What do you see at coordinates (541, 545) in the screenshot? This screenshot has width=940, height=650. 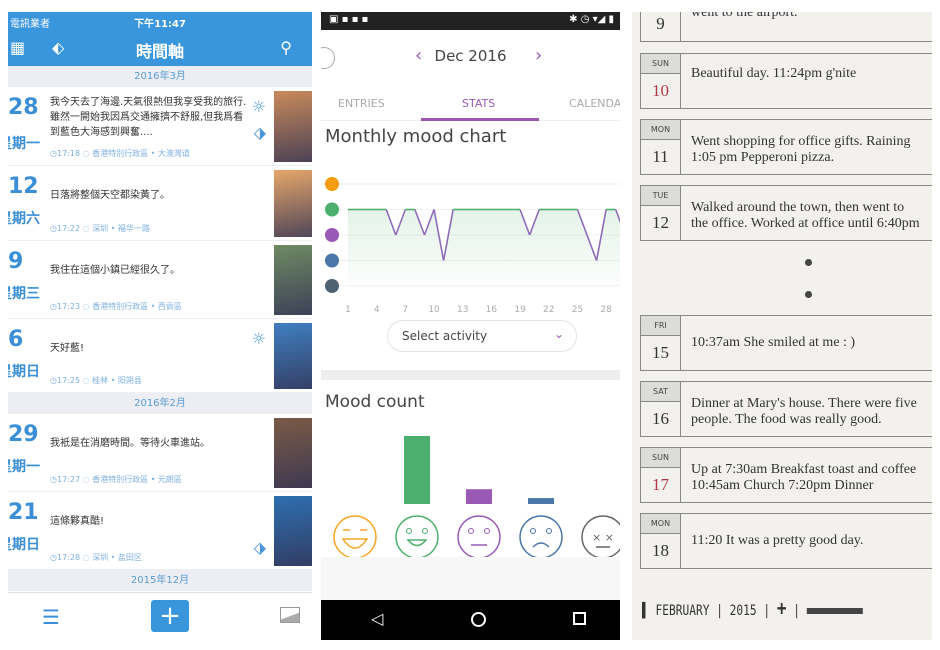 I see `face-mouth` at bounding box center [541, 545].